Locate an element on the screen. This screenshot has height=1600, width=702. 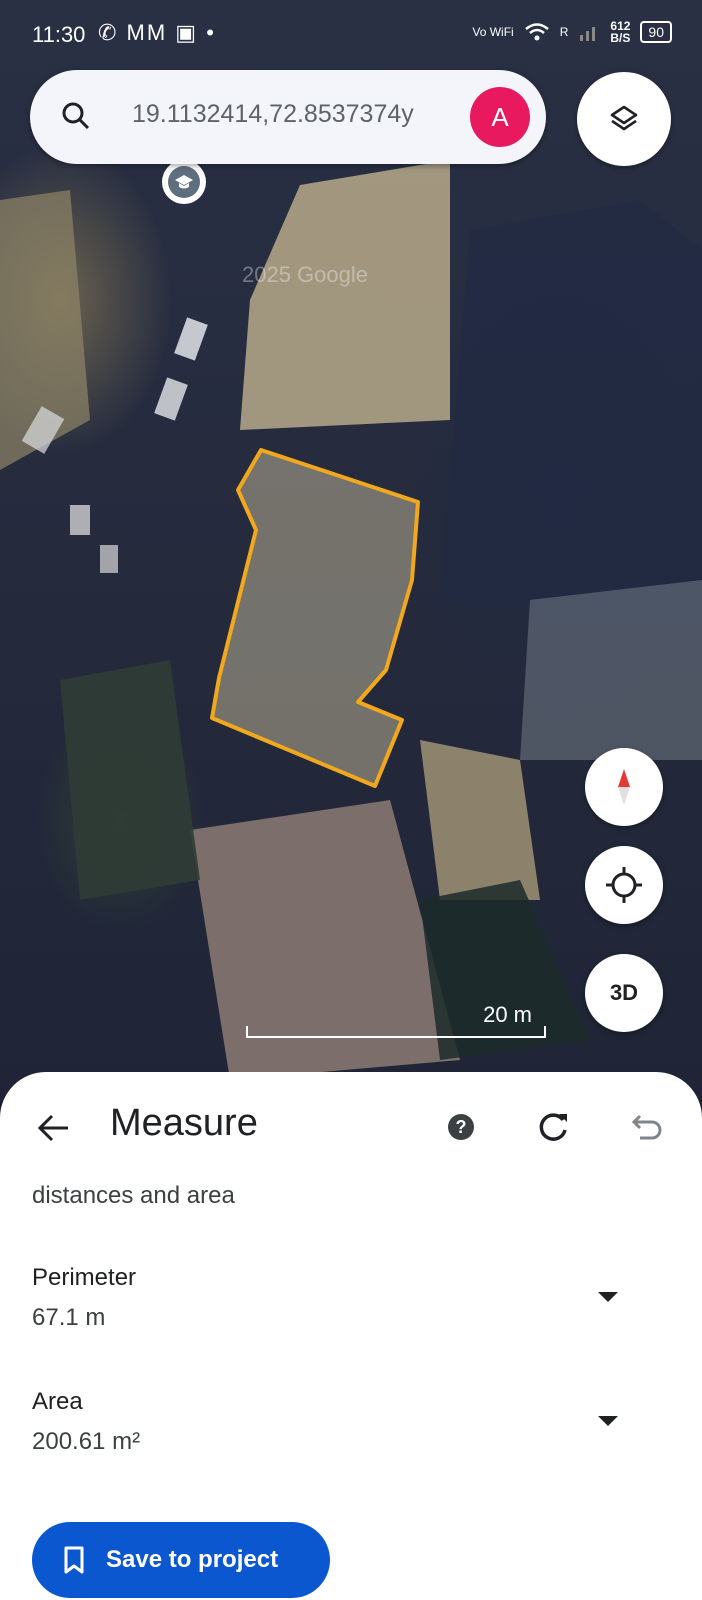
compass-icon is located at coordinates (624, 787).